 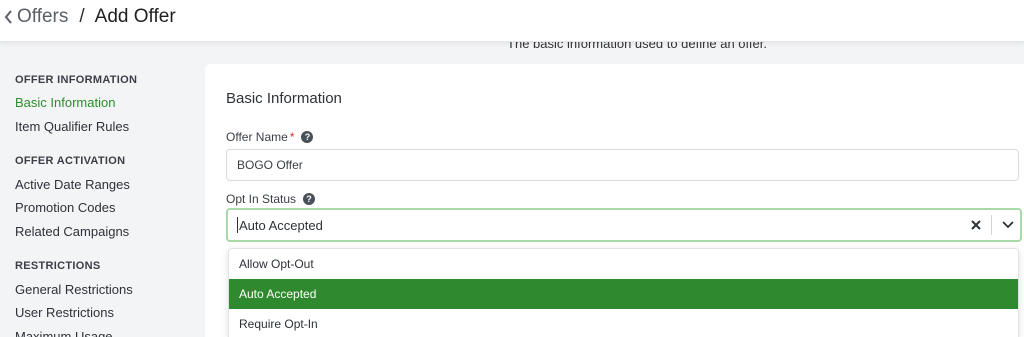 What do you see at coordinates (72, 126) in the screenshot?
I see `sidebar-item-item-qualifier-rules: Item Qualifier Rules` at bounding box center [72, 126].